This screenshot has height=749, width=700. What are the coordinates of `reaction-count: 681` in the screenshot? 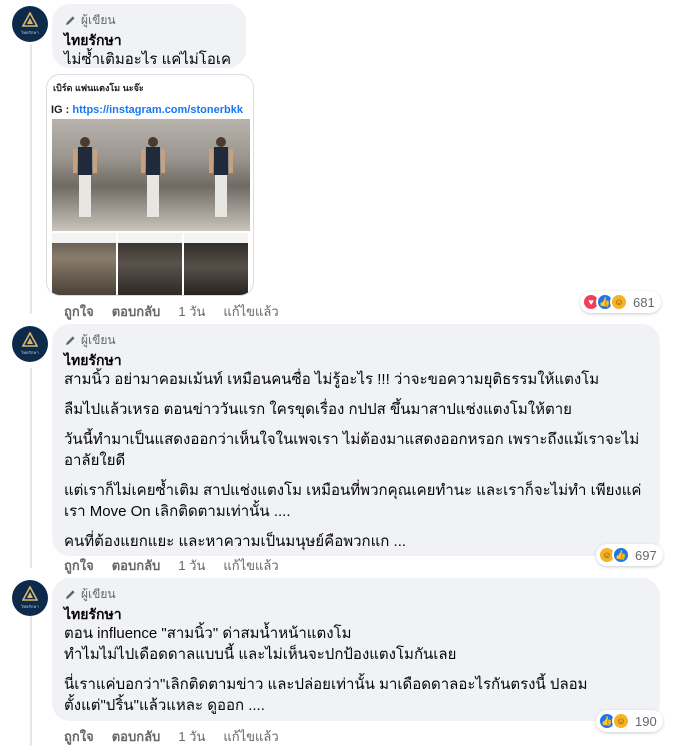 It's located at (644, 302).